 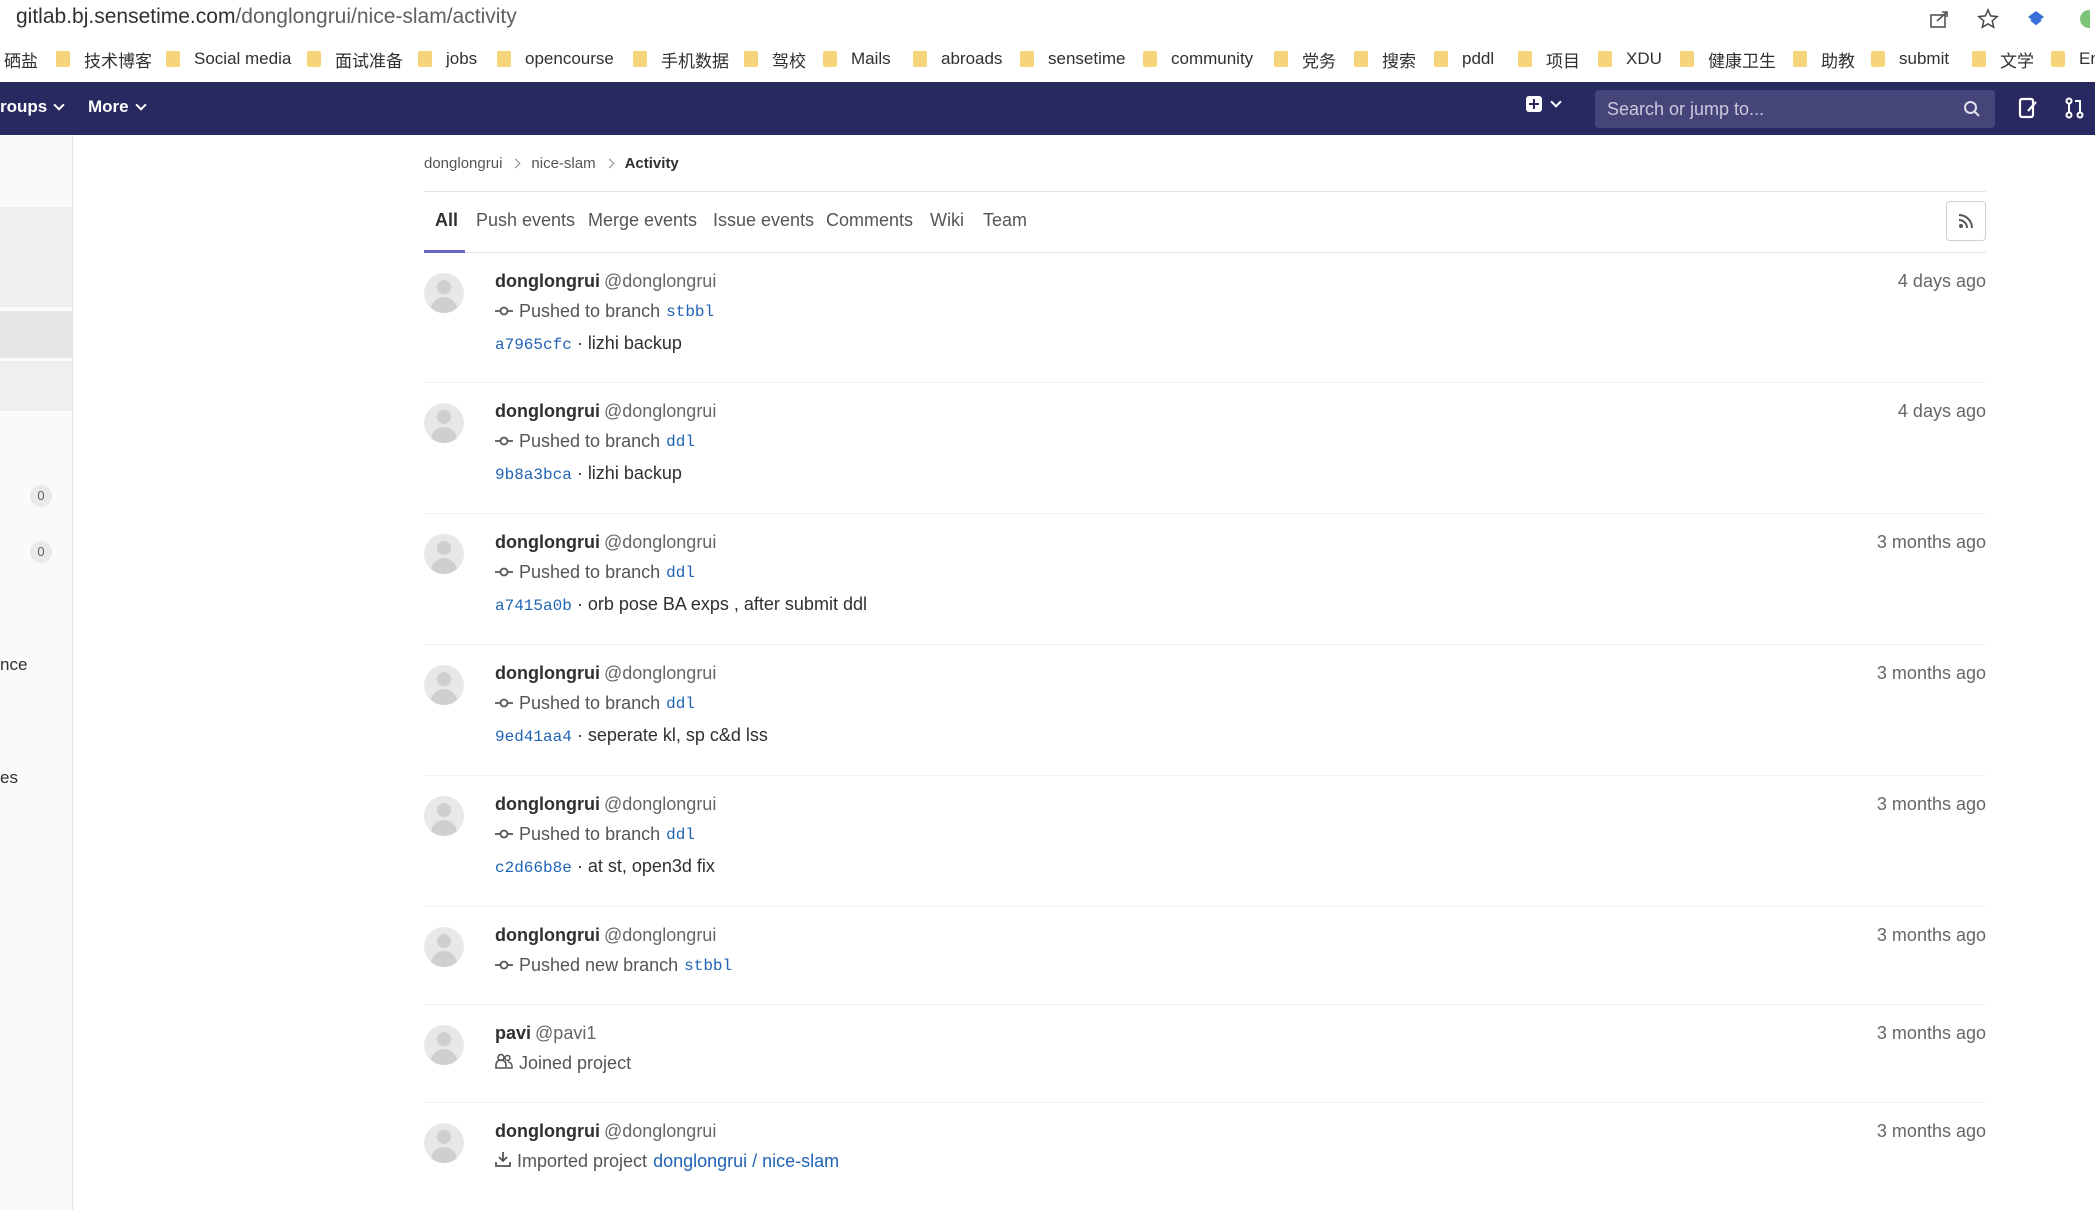 I want to click on sidebar-item-label: nce, so click(x=13, y=665).